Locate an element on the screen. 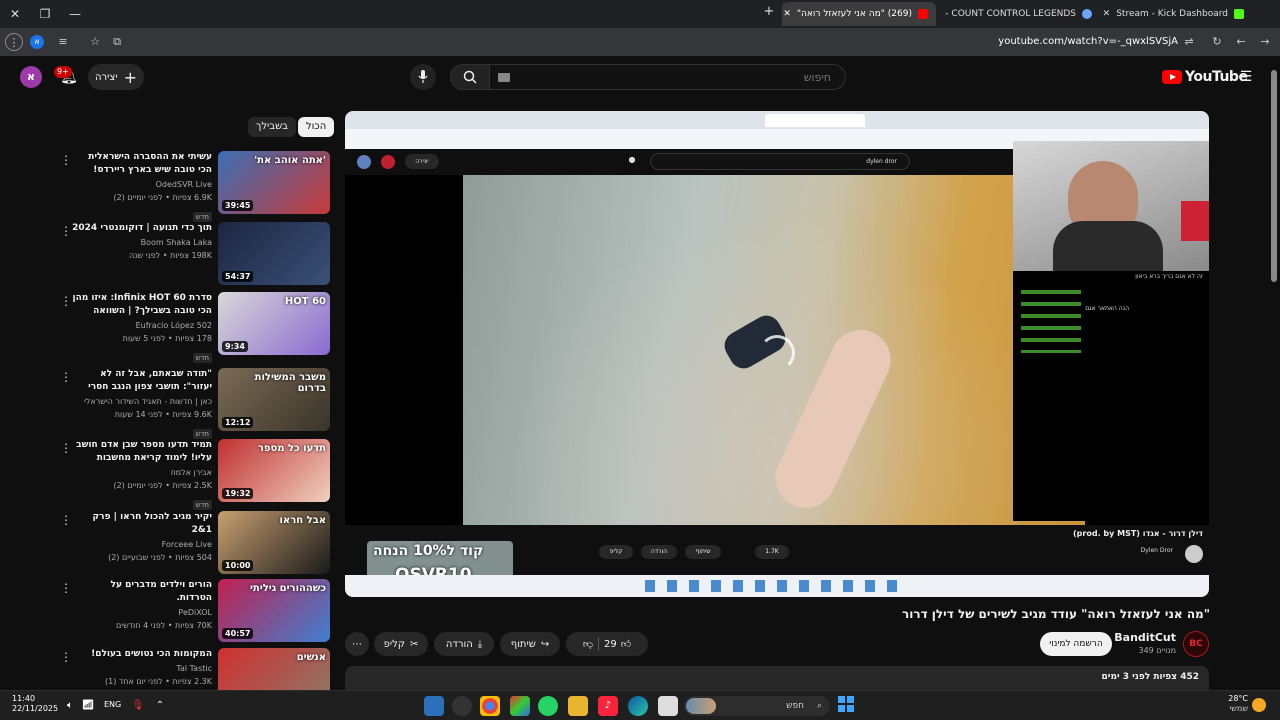  bookmark-star-icon: ☆ is located at coordinates (95, 42).